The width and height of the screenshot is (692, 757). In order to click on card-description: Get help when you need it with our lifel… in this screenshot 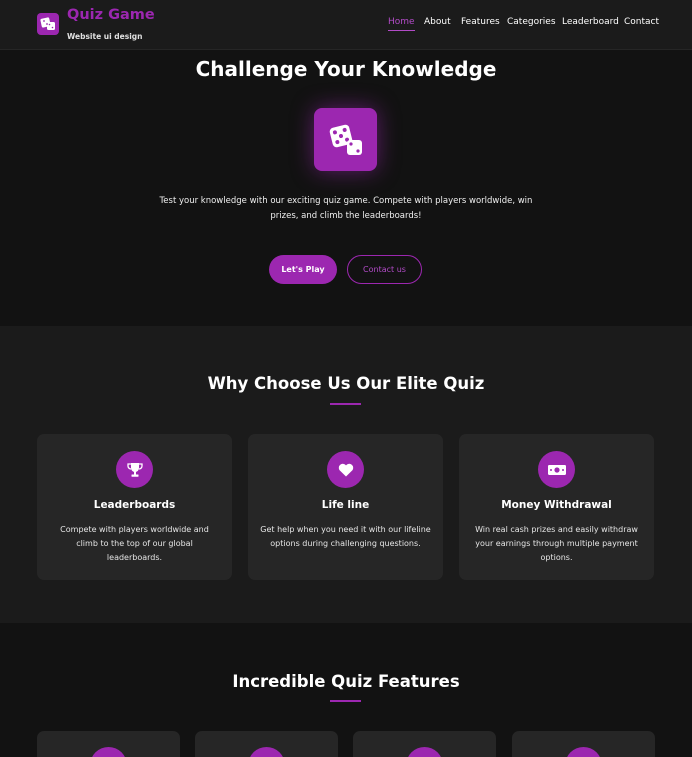, I will do `click(345, 536)`.